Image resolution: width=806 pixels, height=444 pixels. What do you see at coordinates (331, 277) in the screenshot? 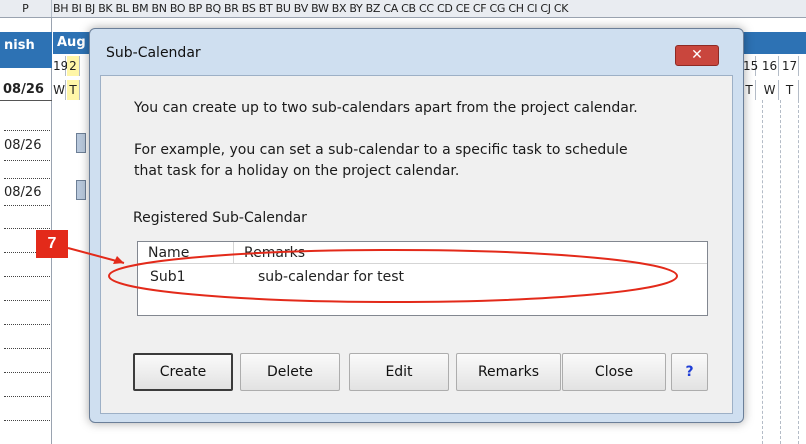
I see `list-item-remarks: sub-calendar for test` at bounding box center [331, 277].